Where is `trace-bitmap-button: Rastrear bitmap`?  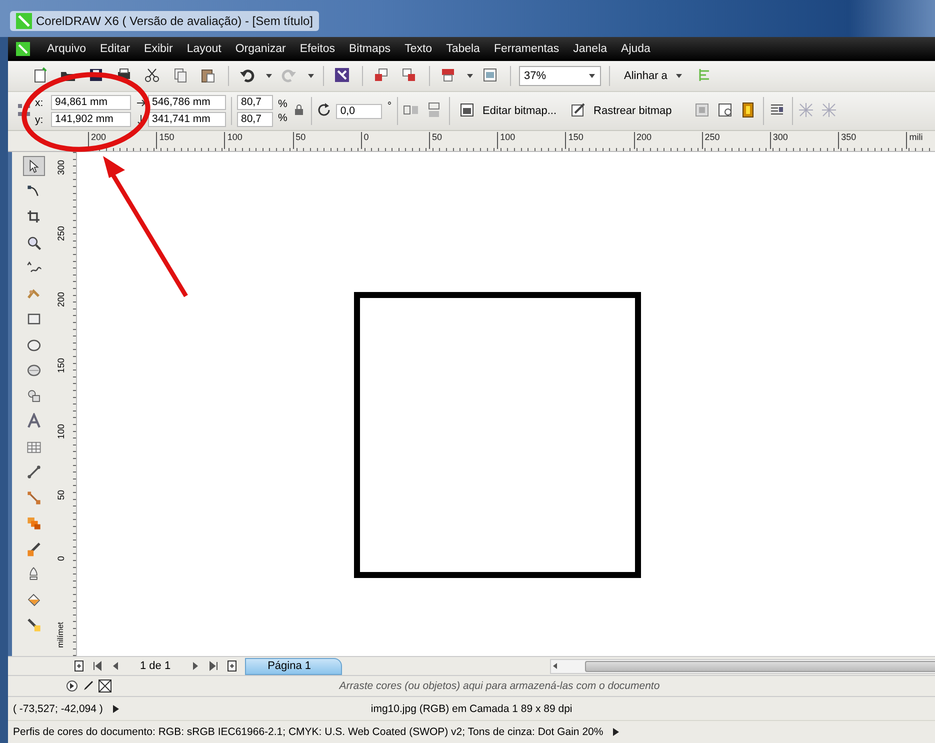 trace-bitmap-button: Rastrear bitmap is located at coordinates (621, 111).